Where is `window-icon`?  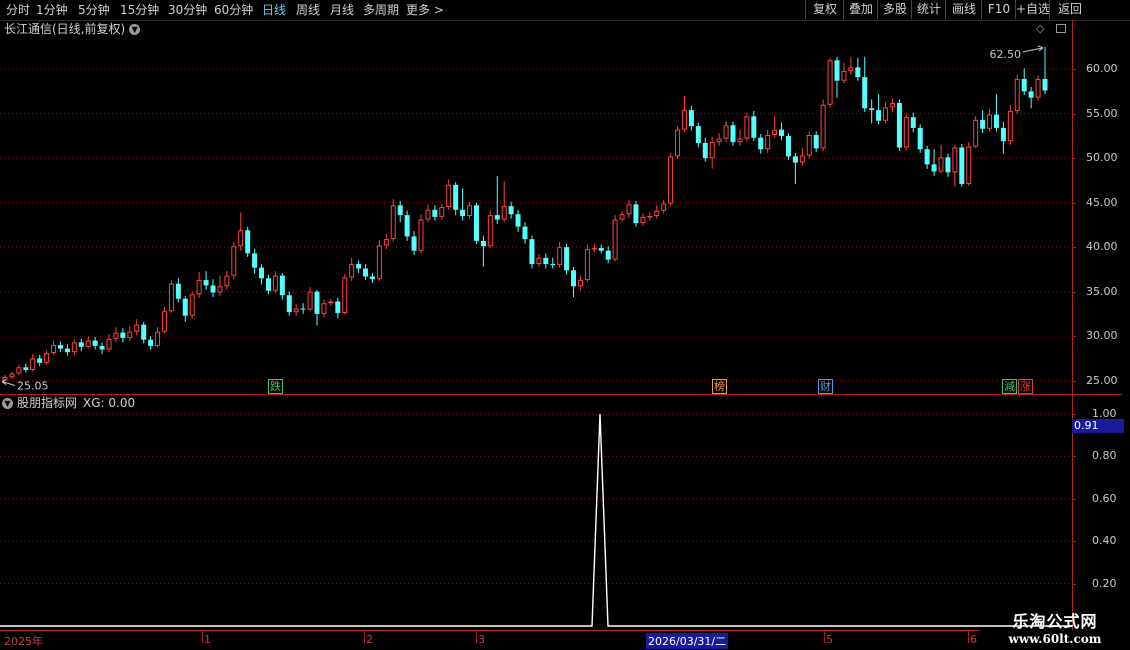
window-icon is located at coordinates (1061, 28).